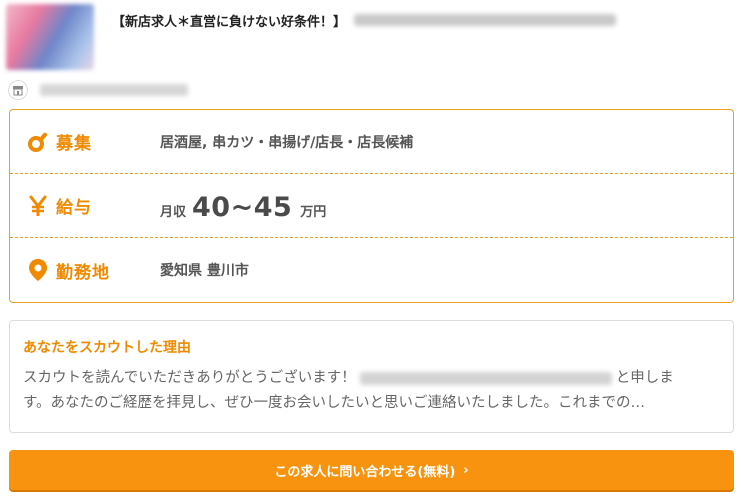 This screenshot has width=741, height=500. Describe the element at coordinates (204, 271) in the screenshot. I see `location-value: 愛知県 豊川市` at that location.